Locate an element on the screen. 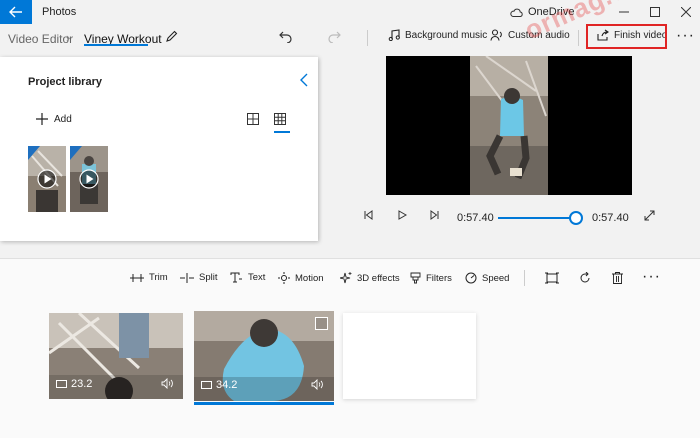  small-grid-view-button is located at coordinates (280, 120).